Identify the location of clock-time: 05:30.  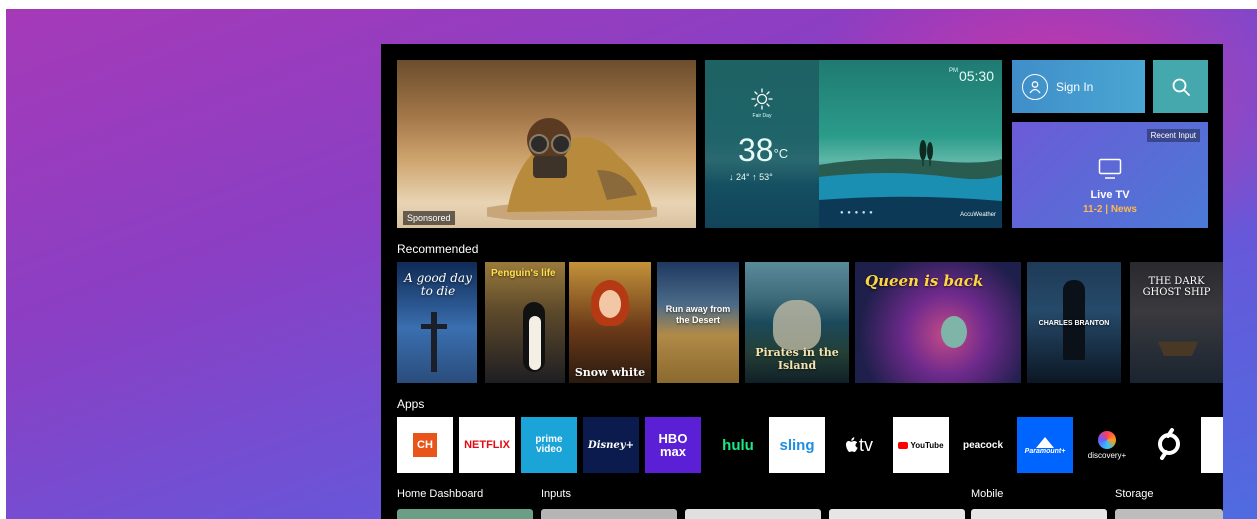
(976, 76).